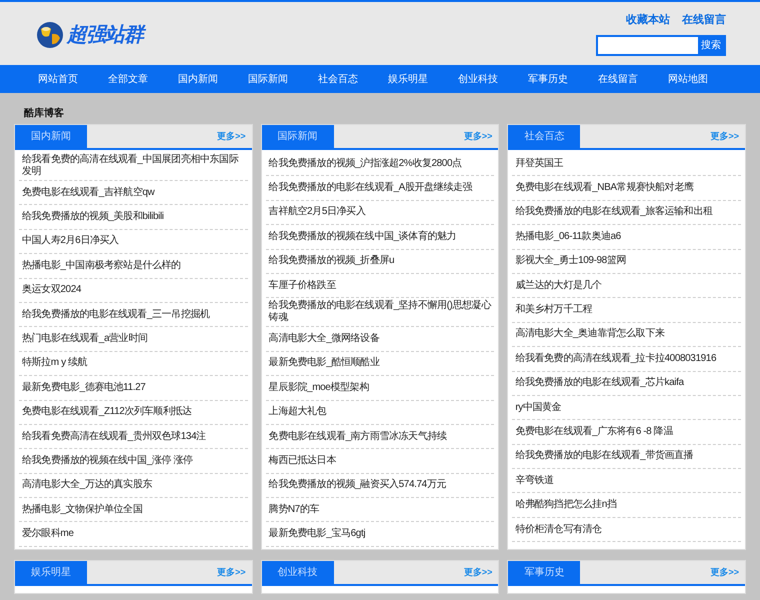 This screenshot has height=600, width=760. Describe the element at coordinates (302, 286) in the screenshot. I see `article-link: 车厘子价格跌至` at that location.